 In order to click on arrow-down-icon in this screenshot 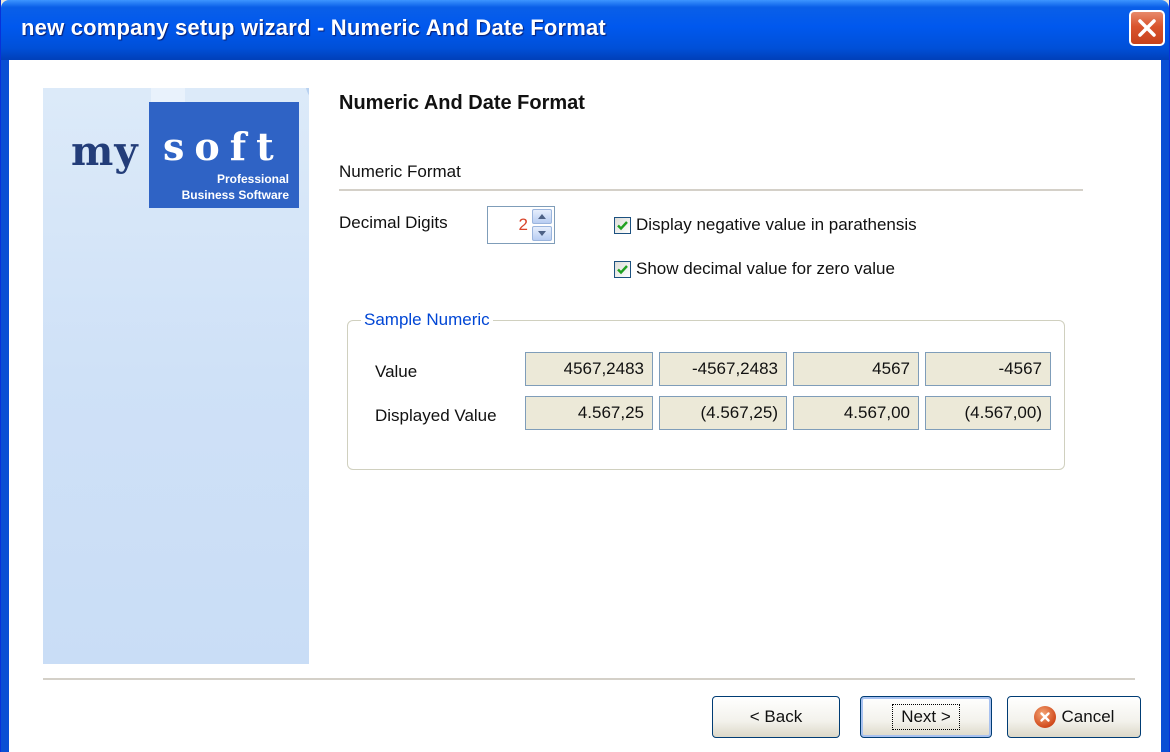, I will do `click(542, 233)`.